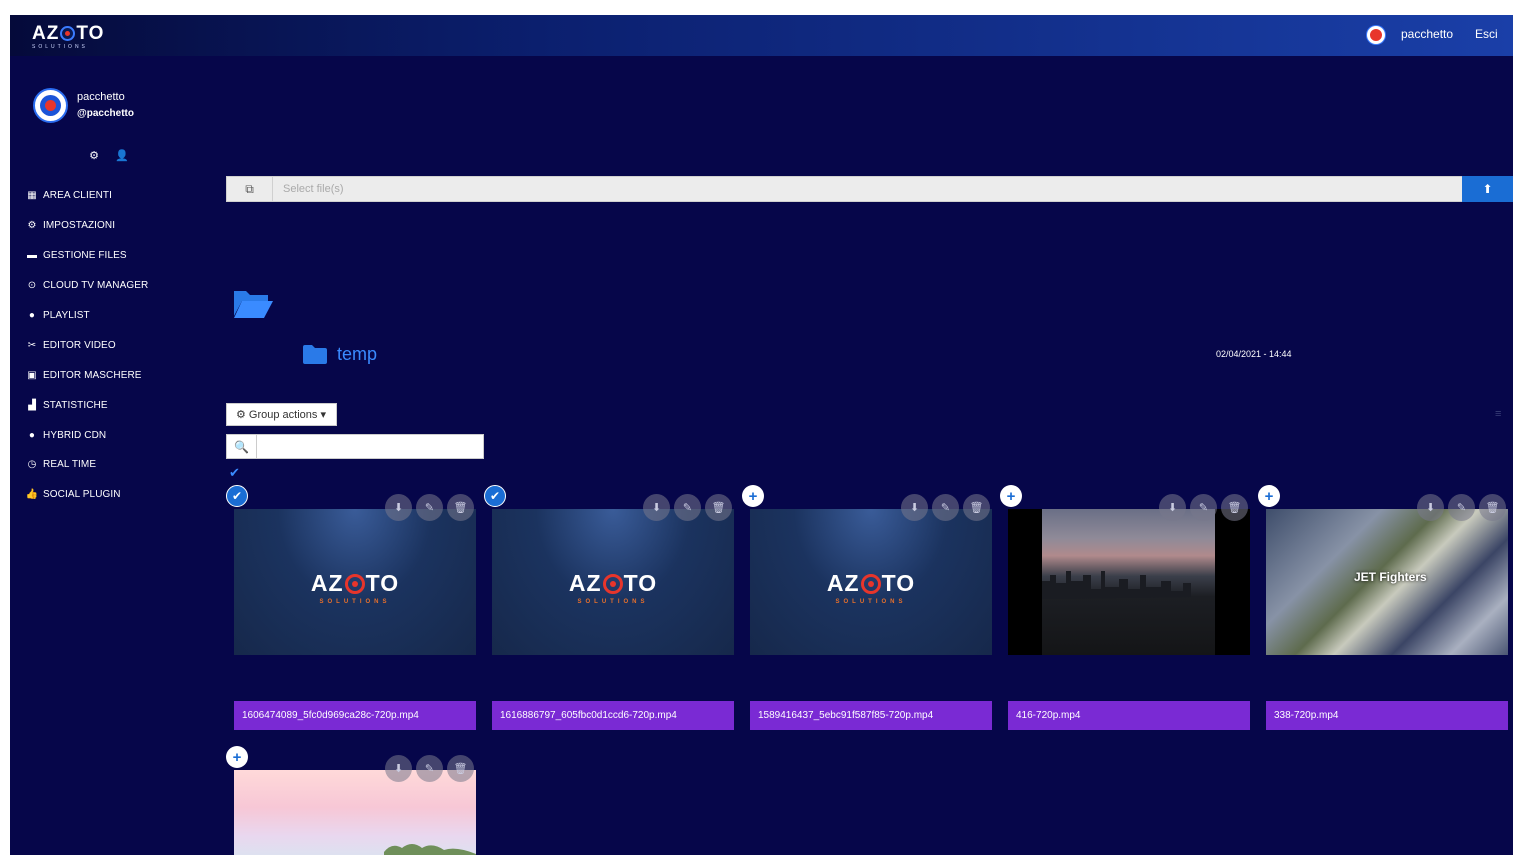 Image resolution: width=1513 pixels, height=855 pixels. I want to click on sidebar-item-area-clienti: ▦ AREA CLIENTI, so click(120, 196).